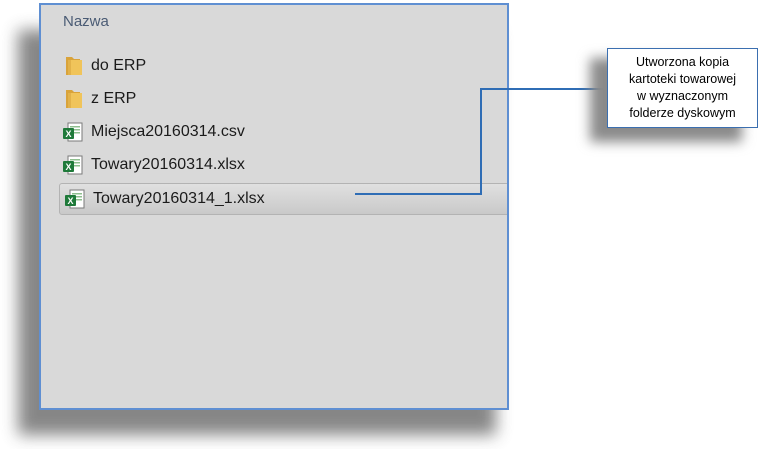 The width and height of the screenshot is (764, 449). I want to click on callout-line: Utworzona kopia, so click(682, 62).